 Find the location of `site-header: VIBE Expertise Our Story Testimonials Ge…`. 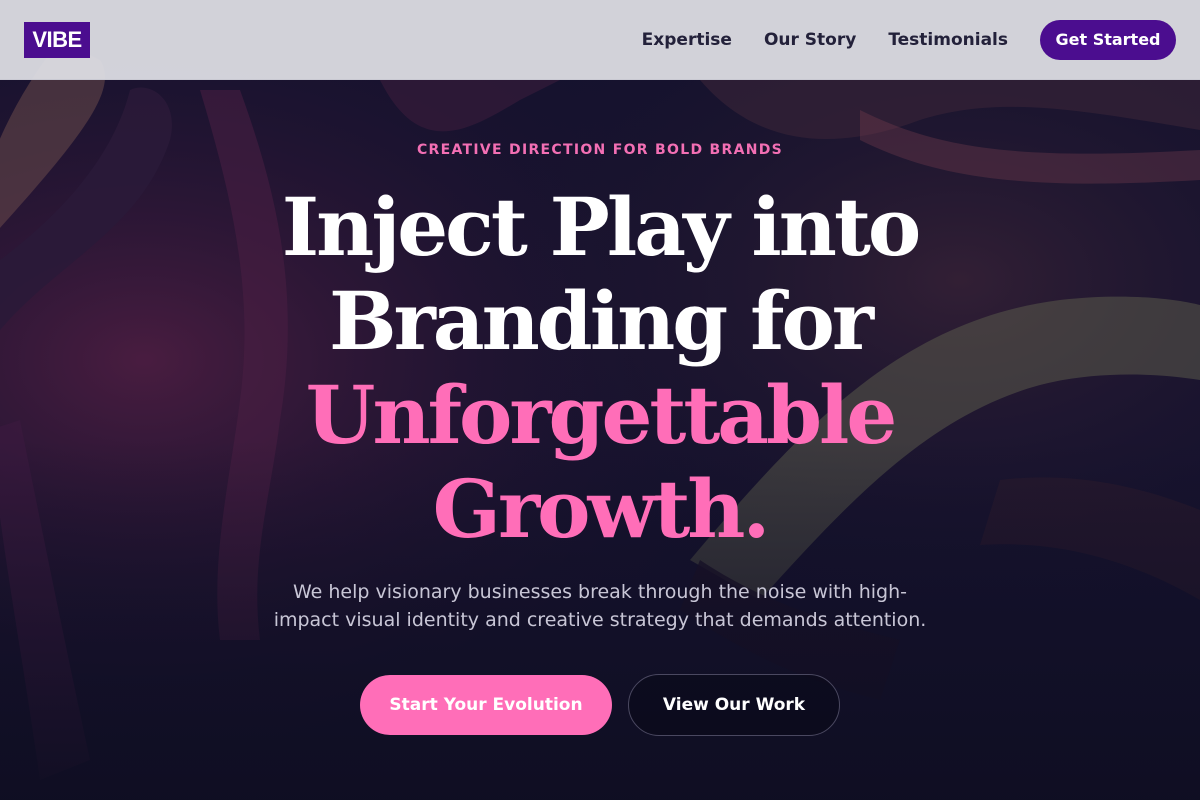

site-header: VIBE Expertise Our Story Testimonials Ge… is located at coordinates (600, 40).